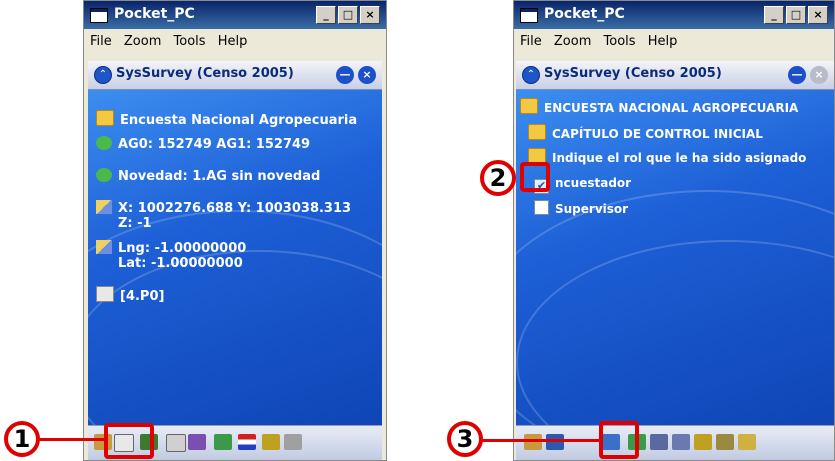 This screenshot has width=835, height=461. What do you see at coordinates (130, 295) in the screenshot?
I see `list-item: [4.P0]` at bounding box center [130, 295].